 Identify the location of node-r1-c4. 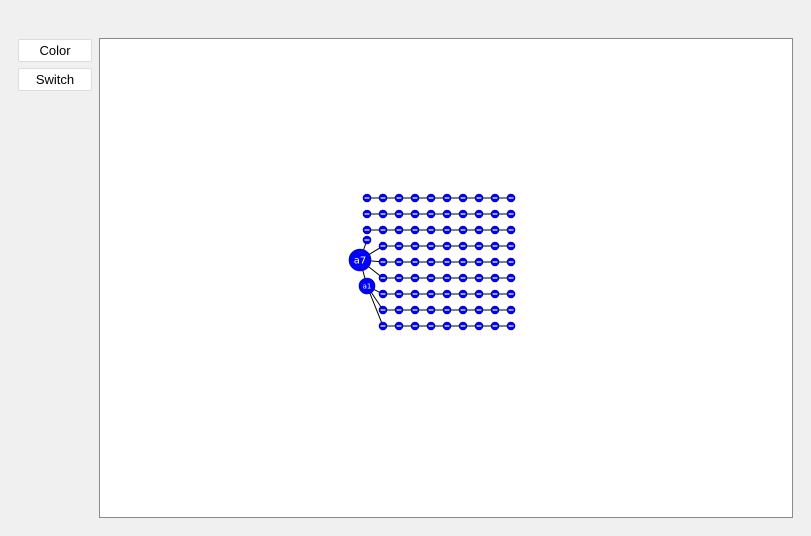
(431, 214).